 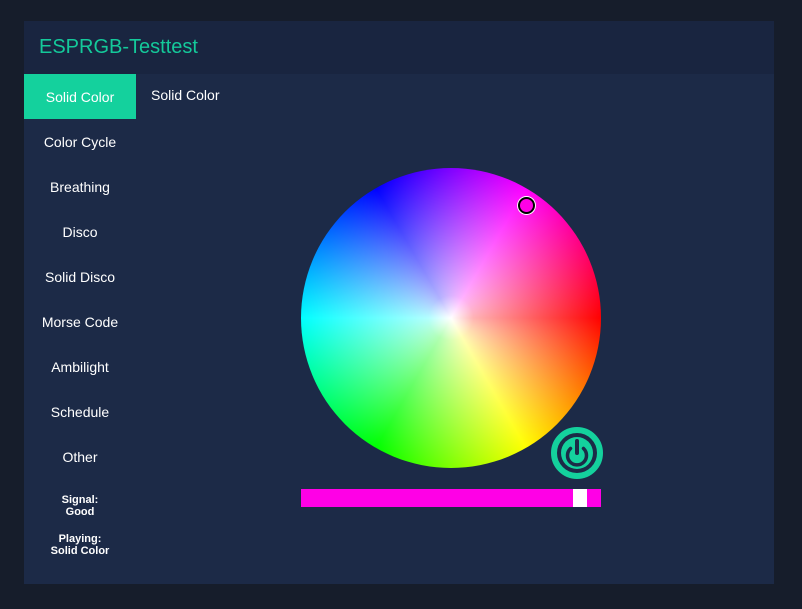 I want to click on sidebar-item-solid-color: Solid Color, so click(x=80, y=96).